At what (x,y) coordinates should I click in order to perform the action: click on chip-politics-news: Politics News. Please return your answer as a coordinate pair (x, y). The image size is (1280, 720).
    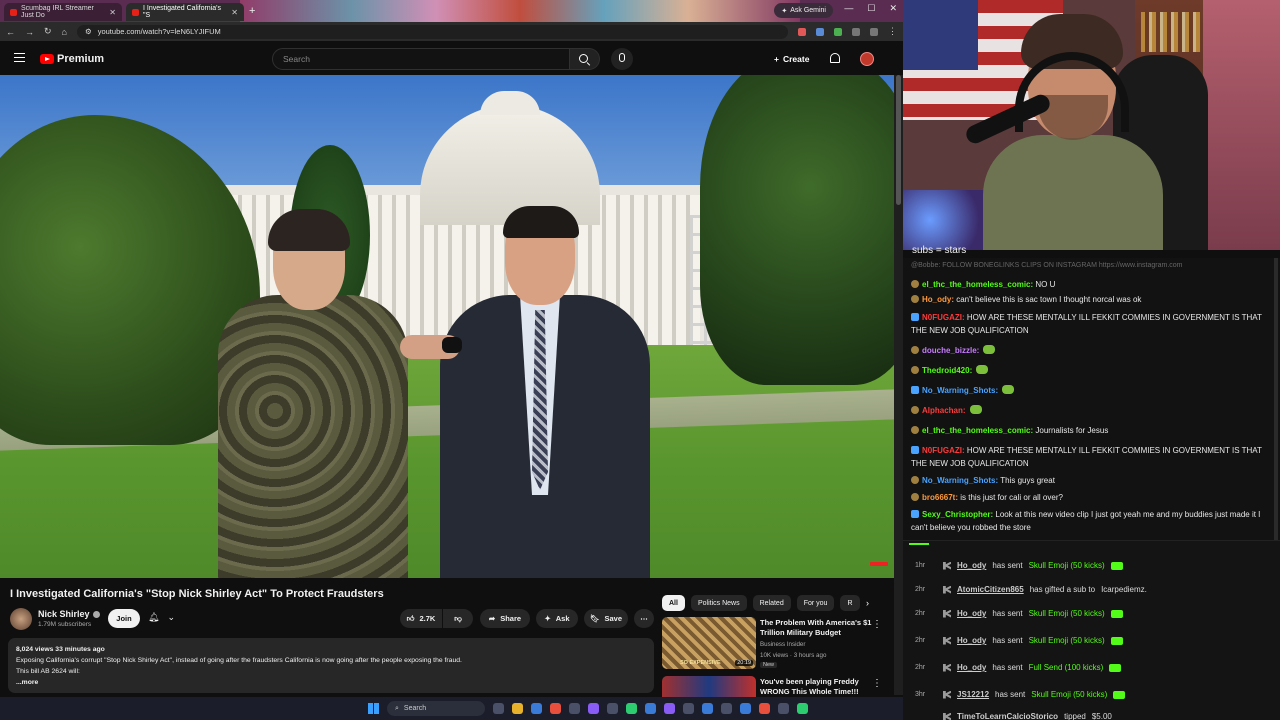
    Looking at the image, I should click on (718, 603).